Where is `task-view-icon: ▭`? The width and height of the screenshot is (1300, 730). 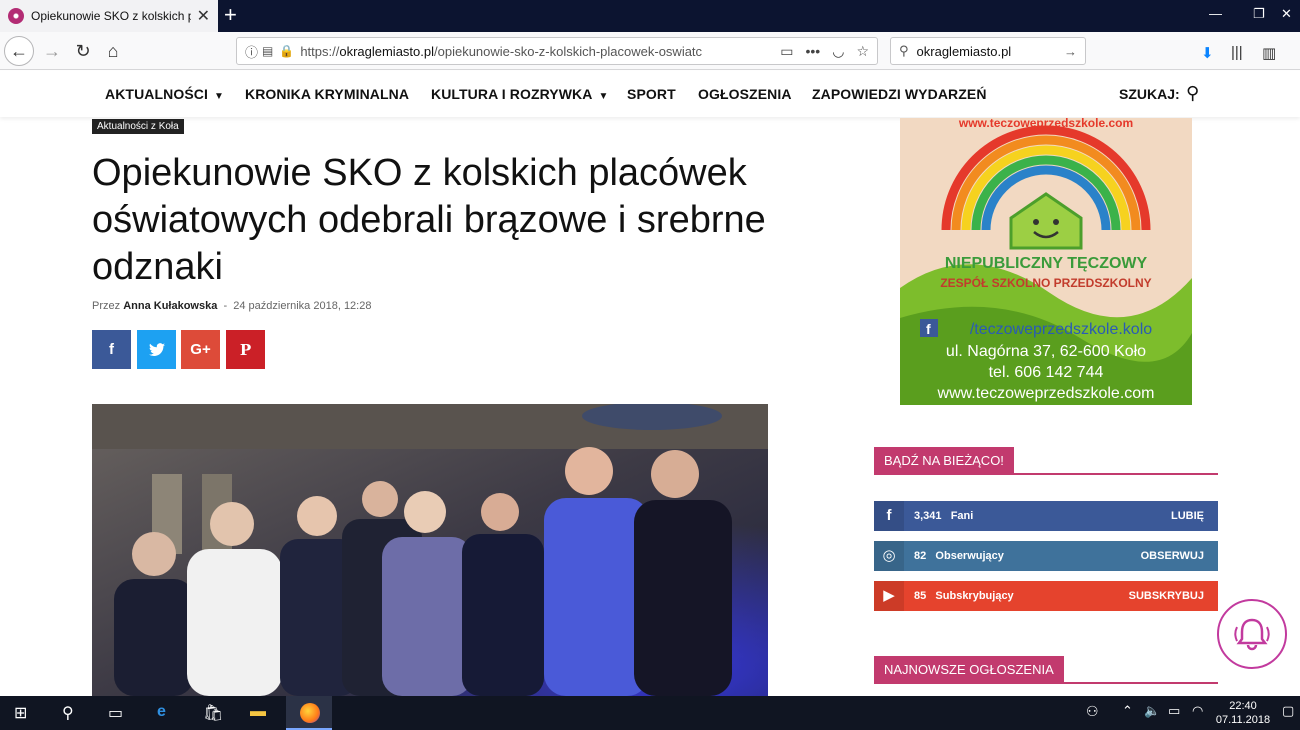
task-view-icon: ▭ is located at coordinates (115, 713).